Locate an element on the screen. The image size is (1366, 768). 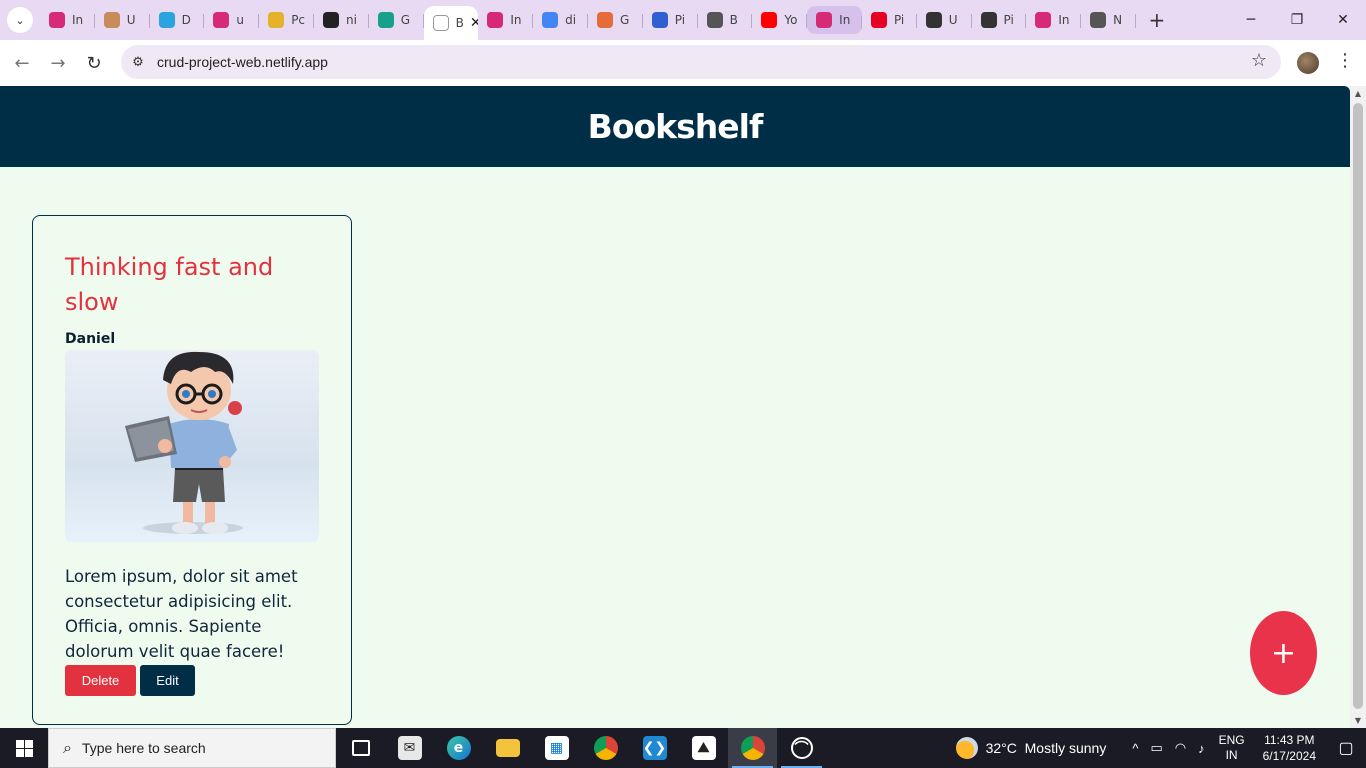
book-title: Thinking fast and slow is located at coordinates (169, 284).